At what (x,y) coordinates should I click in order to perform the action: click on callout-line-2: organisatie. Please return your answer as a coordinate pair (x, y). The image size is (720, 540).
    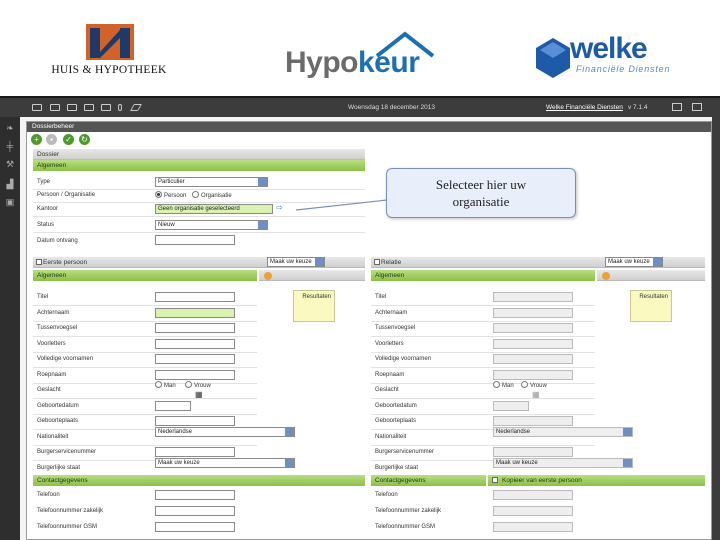
    Looking at the image, I should click on (481, 201).